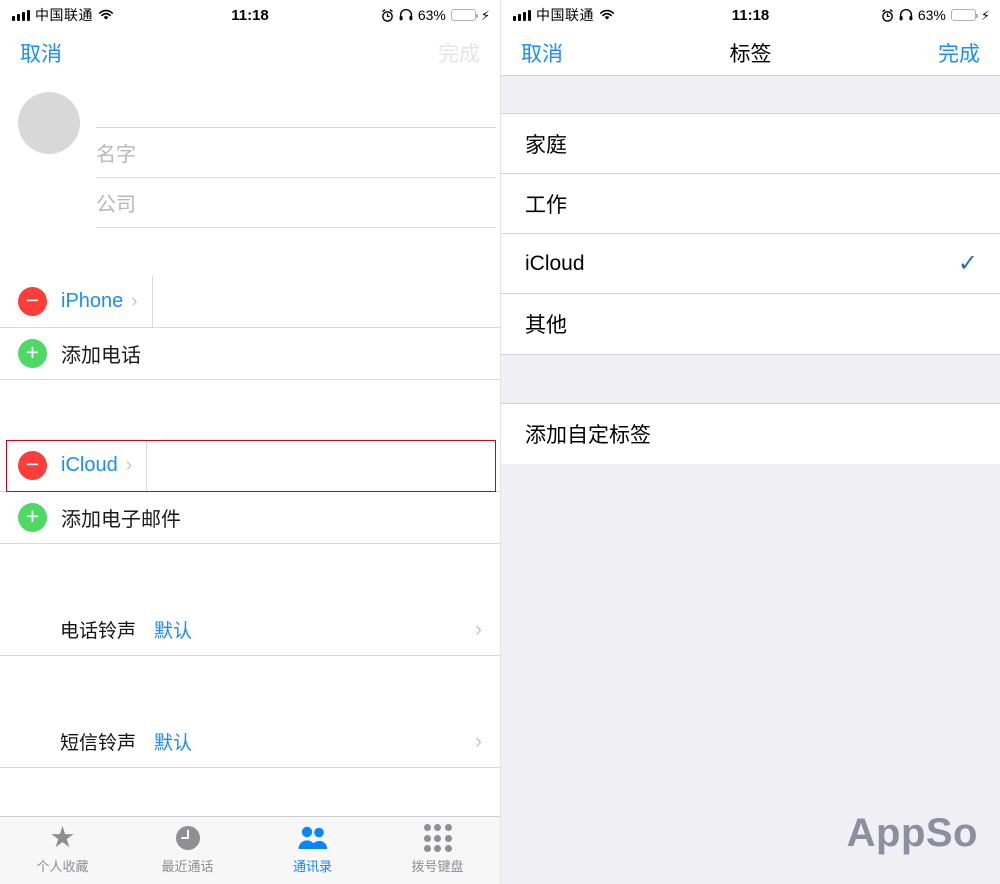 Image resolution: width=1000 pixels, height=884 pixels. Describe the element at coordinates (546, 205) in the screenshot. I see `label-option-text: 工作` at that location.